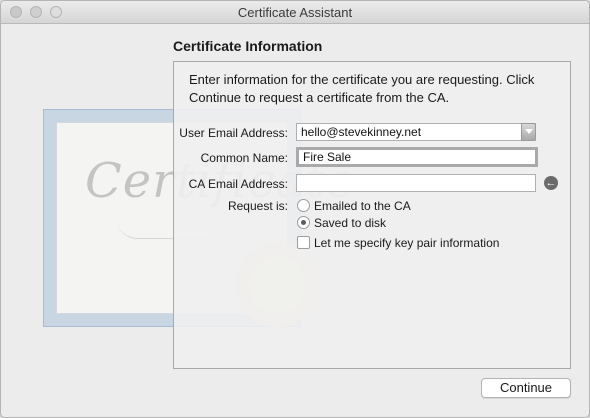 This screenshot has width=590, height=418. What do you see at coordinates (528, 132) in the screenshot?
I see `chevron-down-icon` at bounding box center [528, 132].